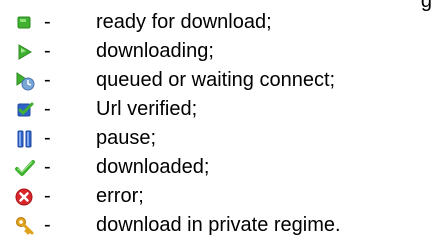 The width and height of the screenshot is (434, 249). Describe the element at coordinates (155, 51) in the screenshot. I see `legend-label: downloading;` at that location.